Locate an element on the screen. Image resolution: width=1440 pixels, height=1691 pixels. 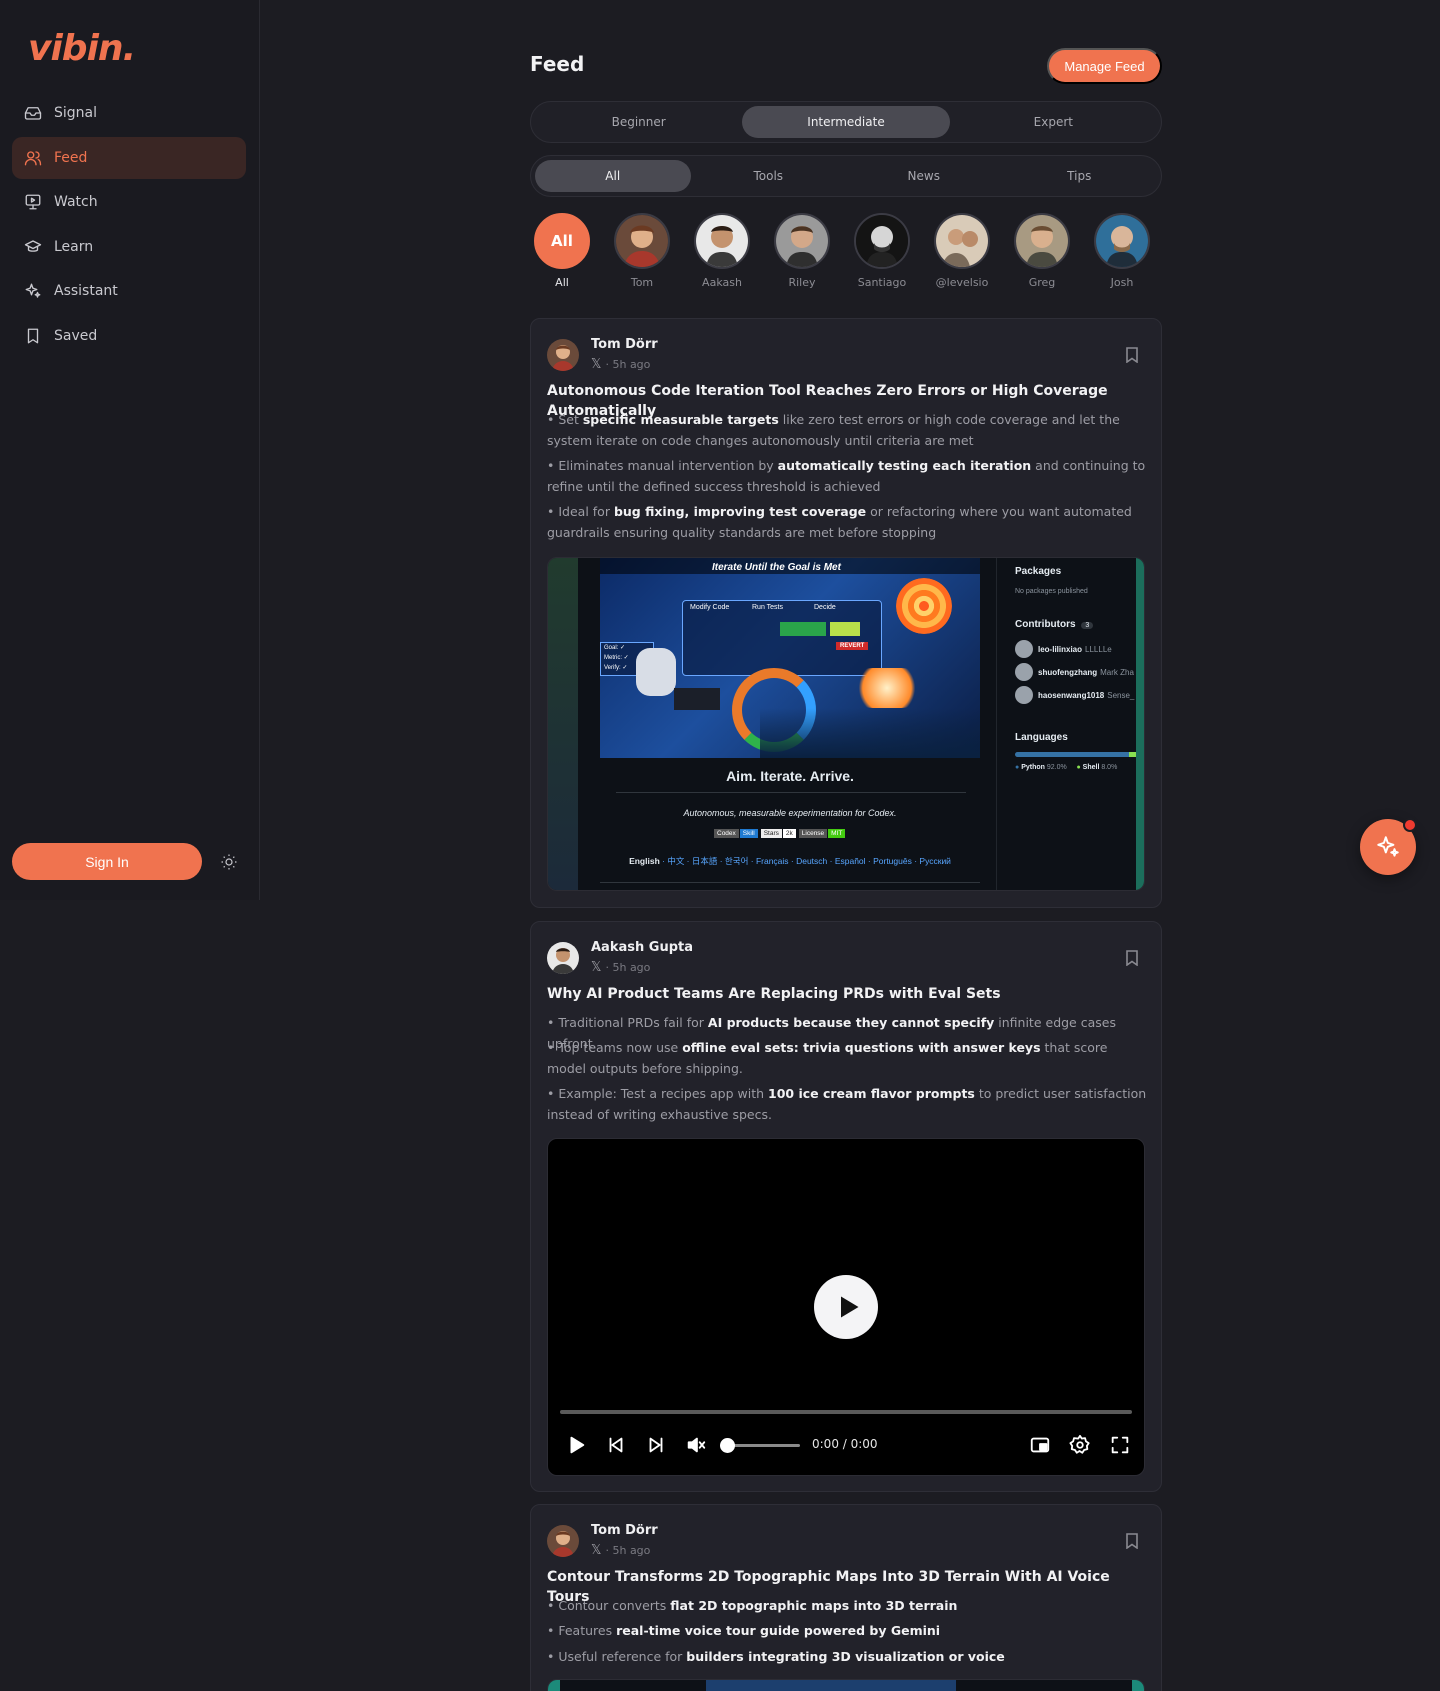
level-selector: Beginner Intermediate Expert is located at coordinates (846, 122).